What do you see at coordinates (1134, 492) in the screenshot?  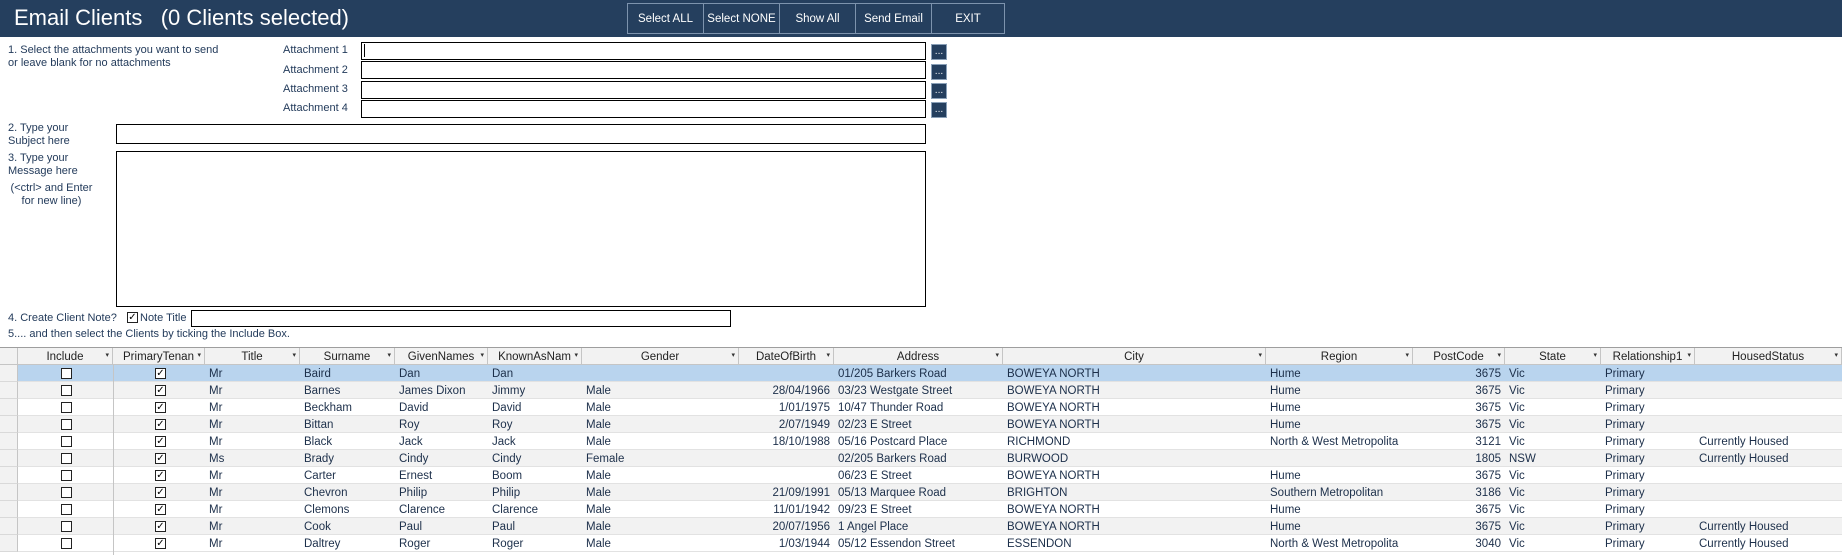 I see `cell-city: BRIGHTON` at bounding box center [1134, 492].